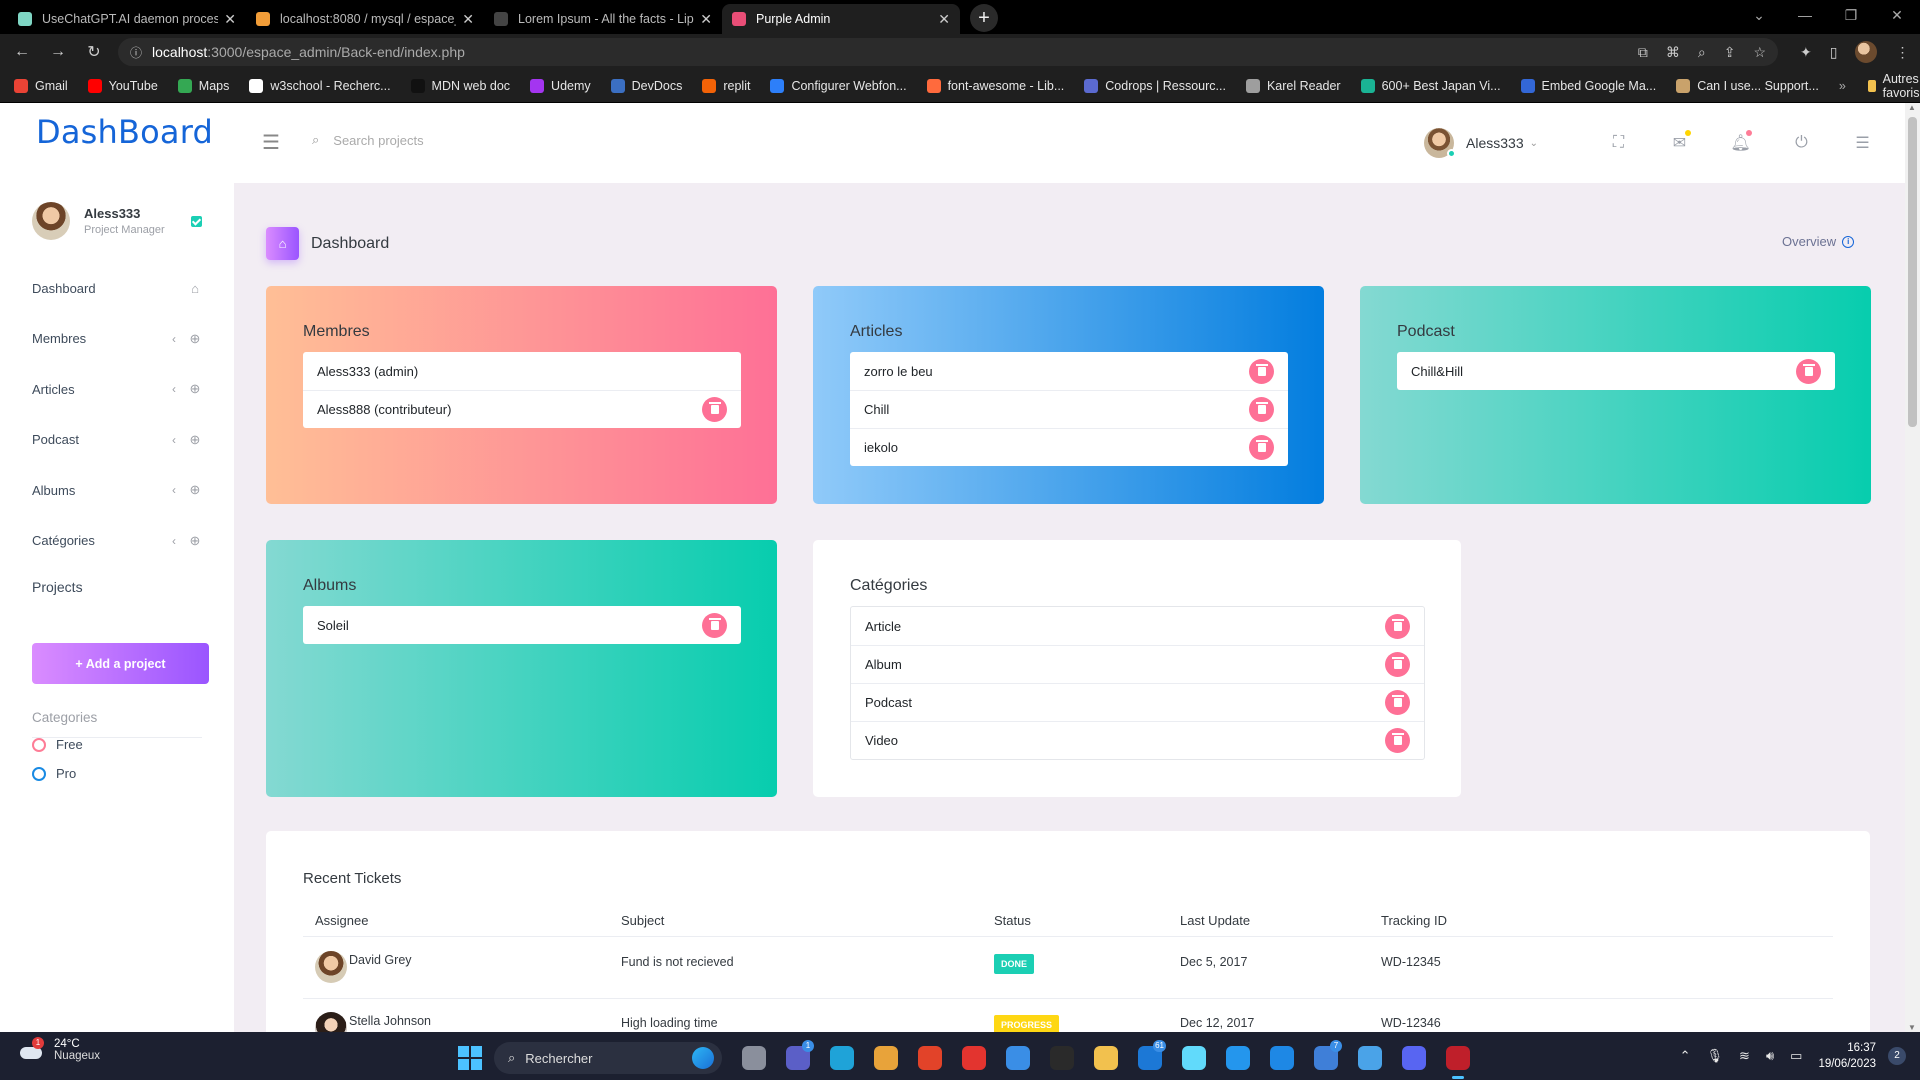 The image size is (1920, 1080). I want to click on teams-icon: 1, so click(798, 1058).